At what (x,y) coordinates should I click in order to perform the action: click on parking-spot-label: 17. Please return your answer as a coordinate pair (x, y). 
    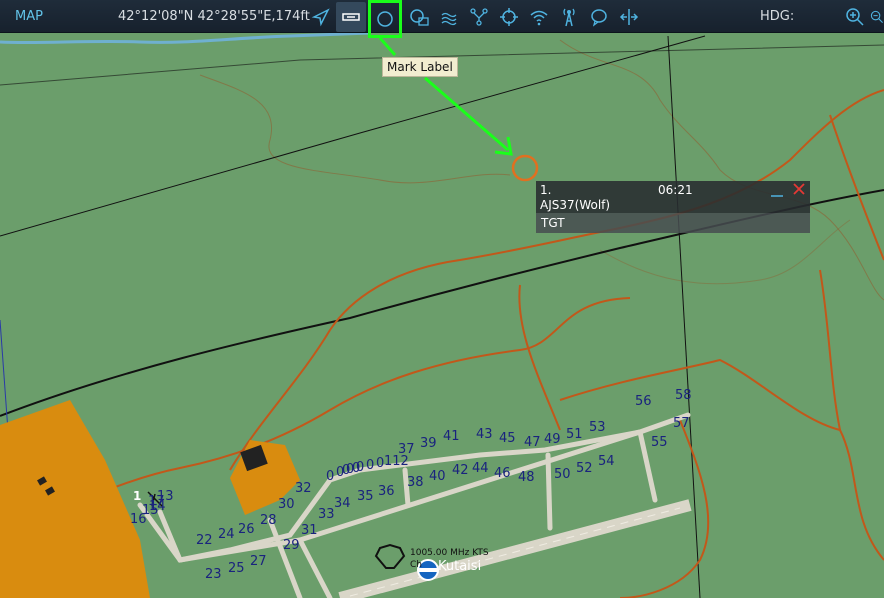
    Looking at the image, I should click on (156, 501).